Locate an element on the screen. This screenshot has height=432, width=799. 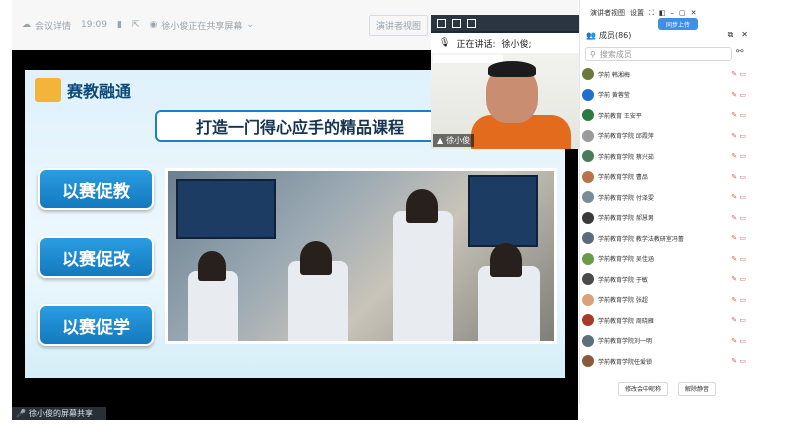
member-row: 学前教育学院刘一明 ✎ ▭ is located at coordinates (667, 341).